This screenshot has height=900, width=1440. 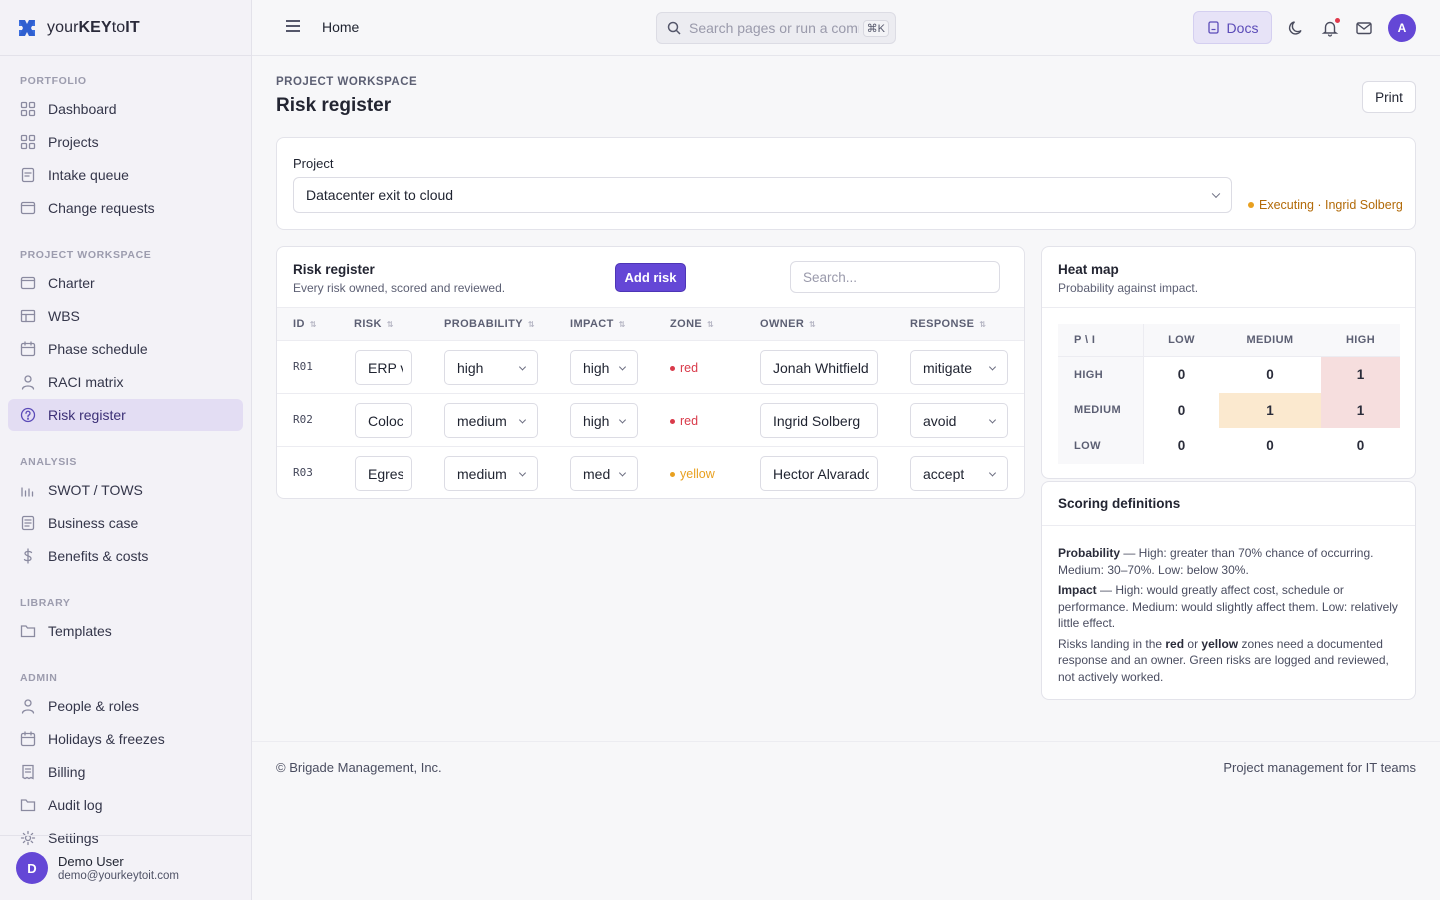 What do you see at coordinates (940, 420) in the screenshot?
I see `response-select-value: avoid` at bounding box center [940, 420].